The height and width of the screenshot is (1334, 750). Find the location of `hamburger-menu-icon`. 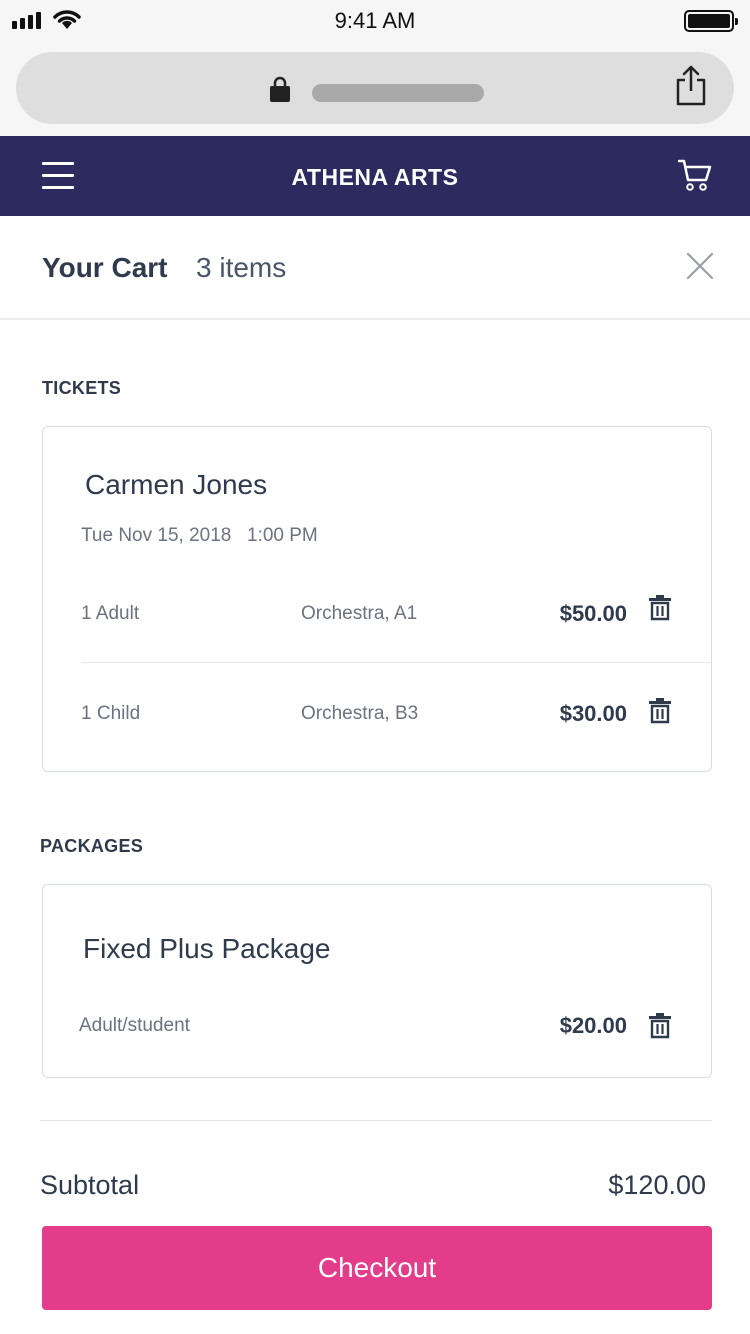

hamburger-menu-icon is located at coordinates (58, 175).